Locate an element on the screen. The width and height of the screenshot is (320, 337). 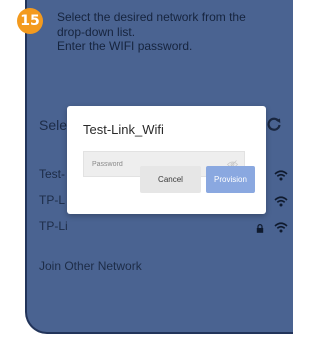
join-other-network-link: Join Other Network is located at coordinates (90, 266).